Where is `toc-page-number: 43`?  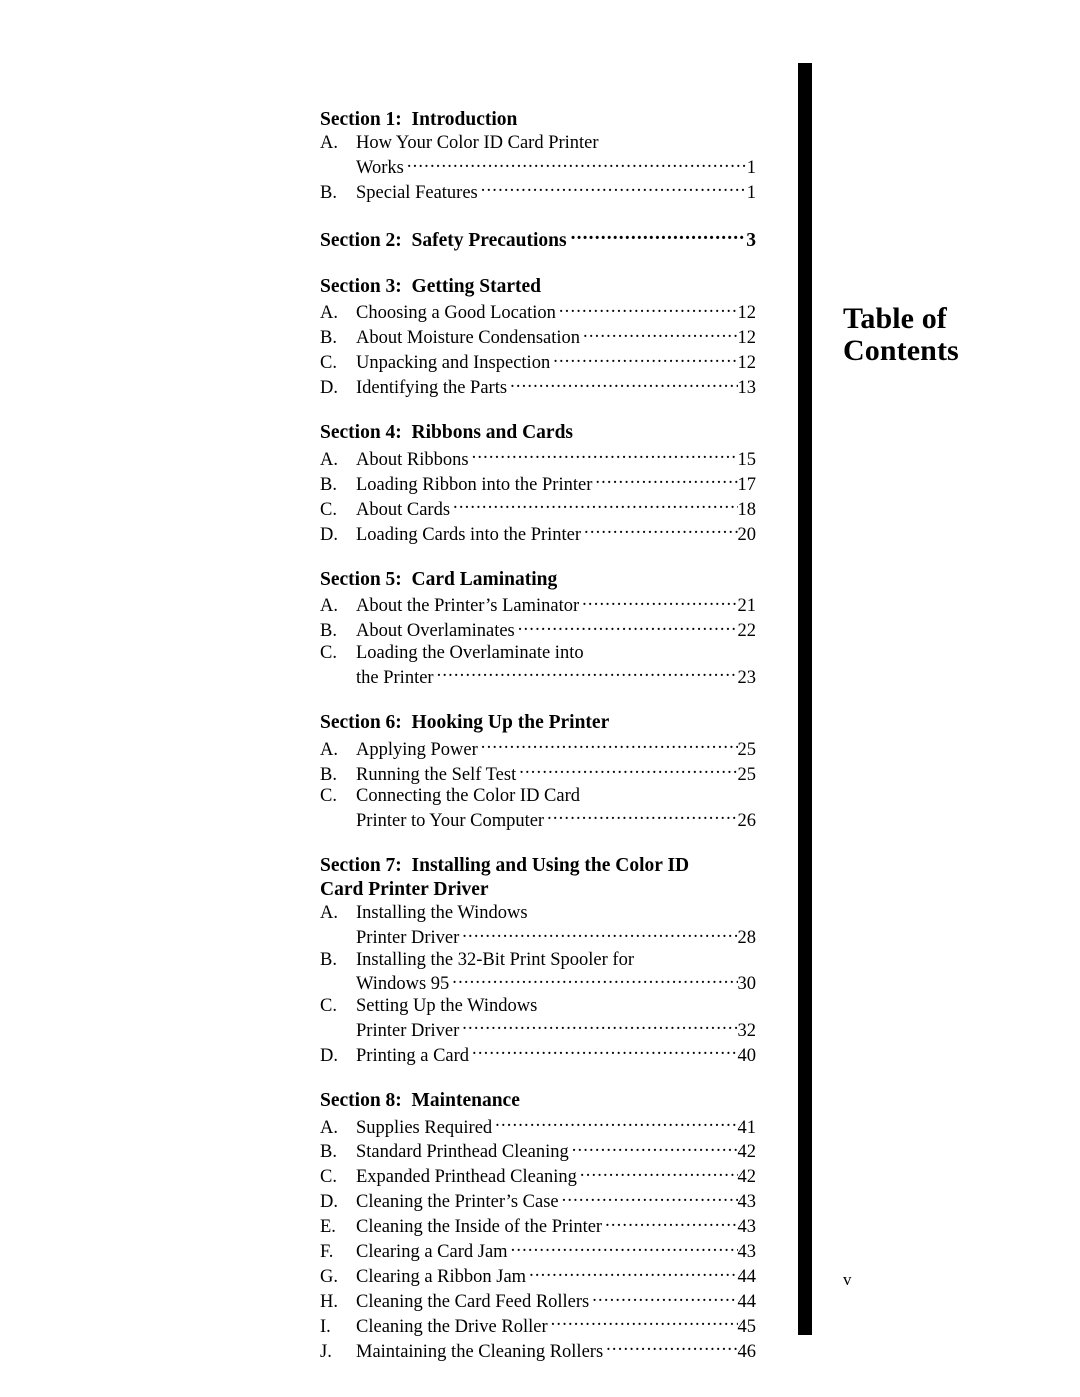
toc-page-number: 43 is located at coordinates (747, 1227).